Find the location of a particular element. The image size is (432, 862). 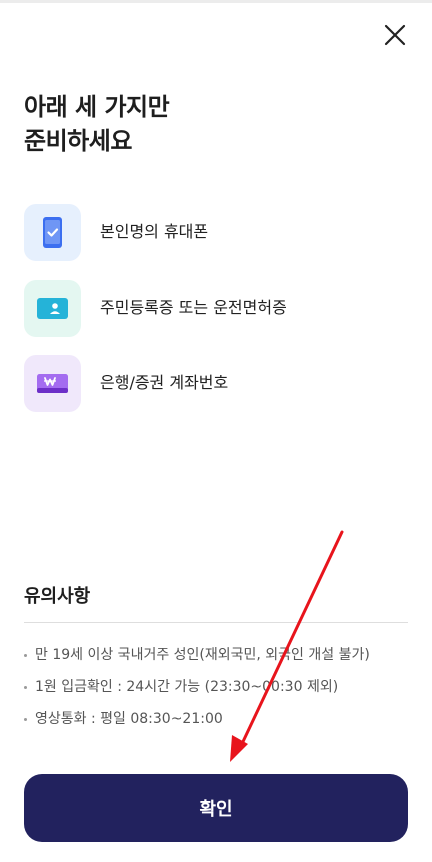

notice-item: 만 19세 이상 국내거주 성인(재외국민, 외국인 개설 불가) is located at coordinates (197, 661).